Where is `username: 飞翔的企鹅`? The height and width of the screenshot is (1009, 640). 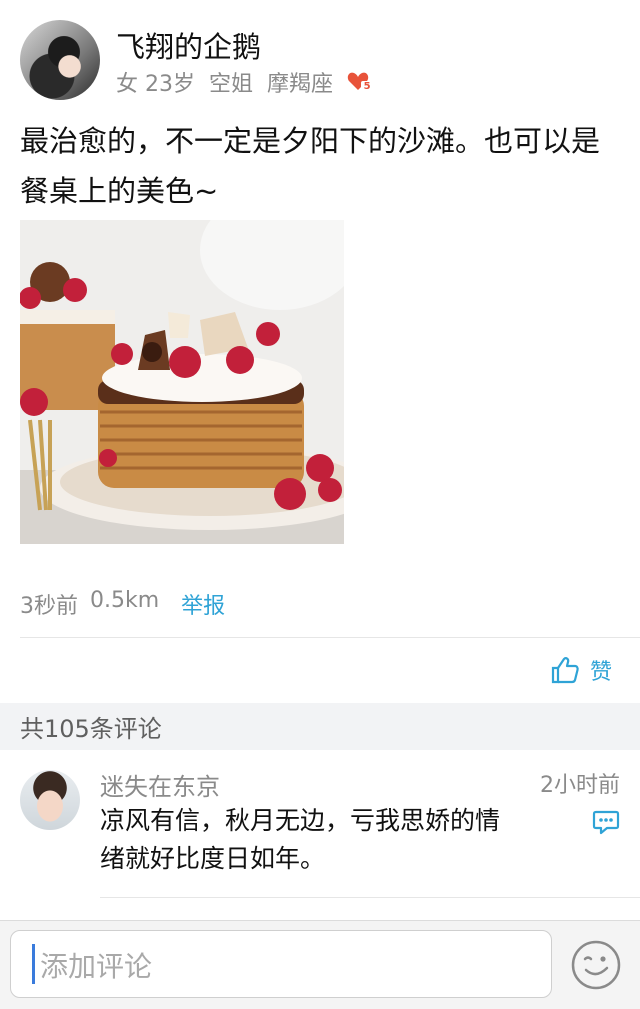
username: 飞翔的企鹅 is located at coordinates (188, 45).